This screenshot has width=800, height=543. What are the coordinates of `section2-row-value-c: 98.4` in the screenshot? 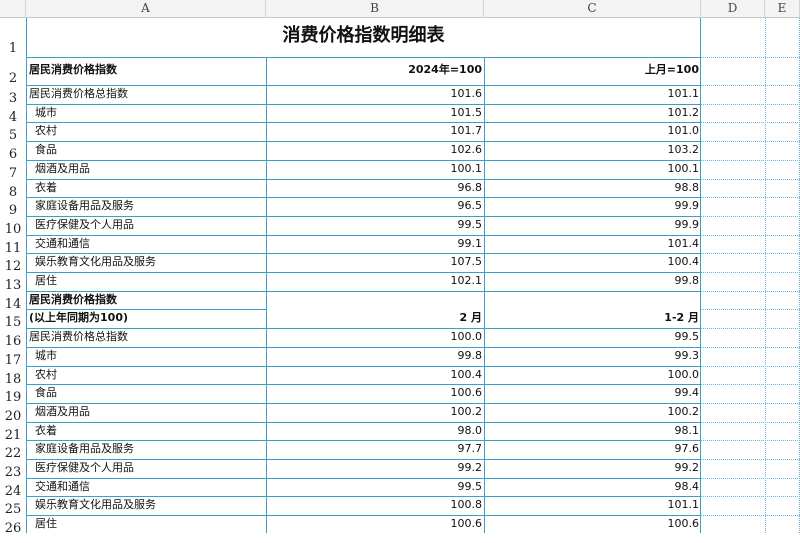 It's located at (592, 487).